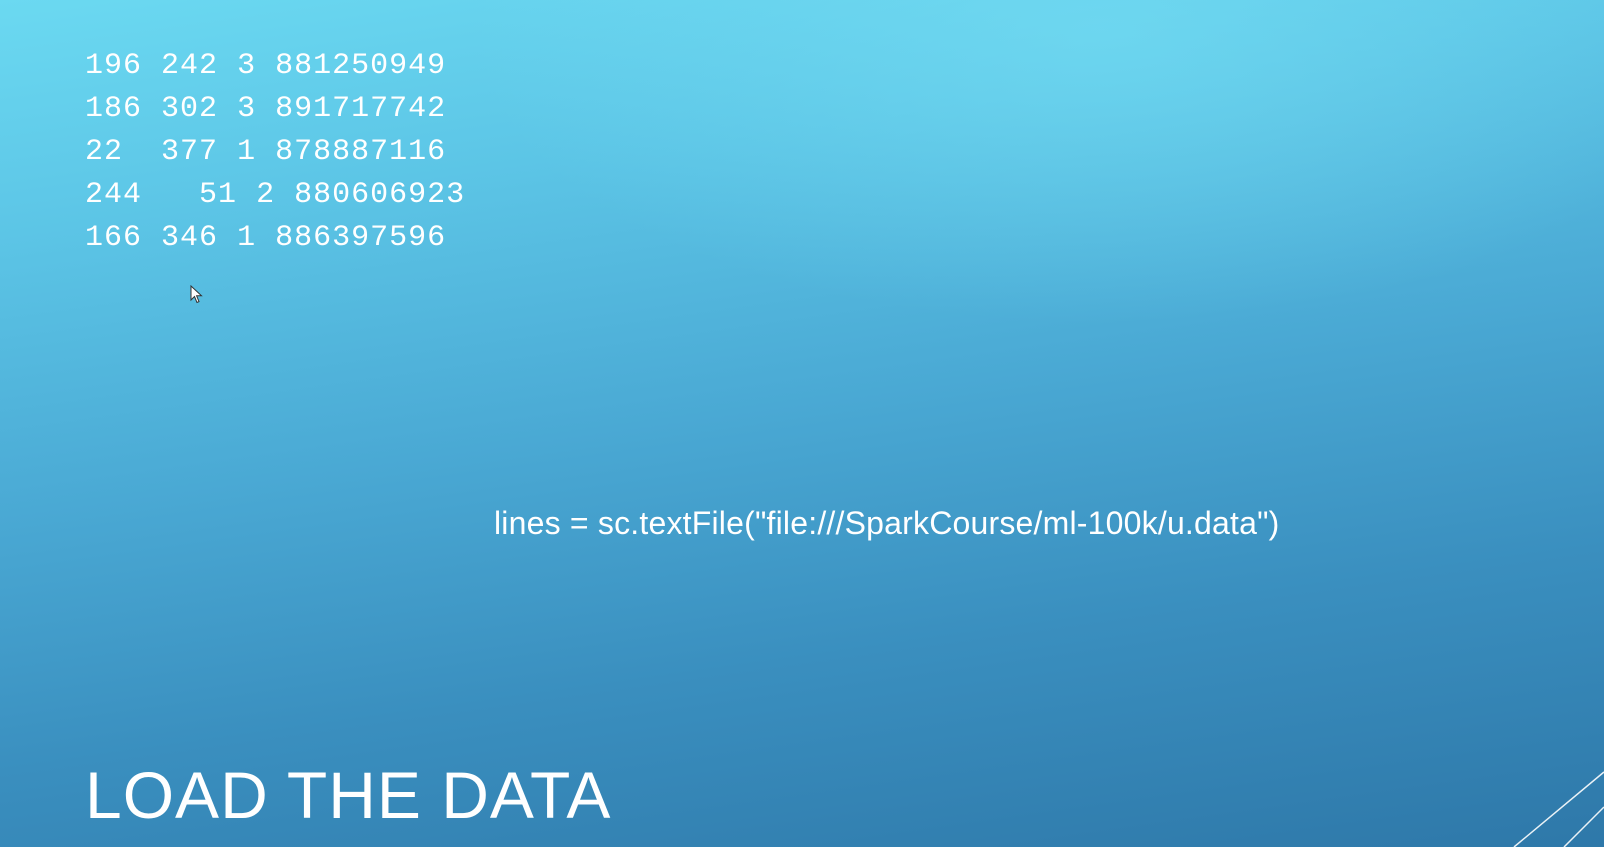 This screenshot has width=1604, height=847. What do you see at coordinates (1558, 809) in the screenshot?
I see `diagonal-lines-decoration` at bounding box center [1558, 809].